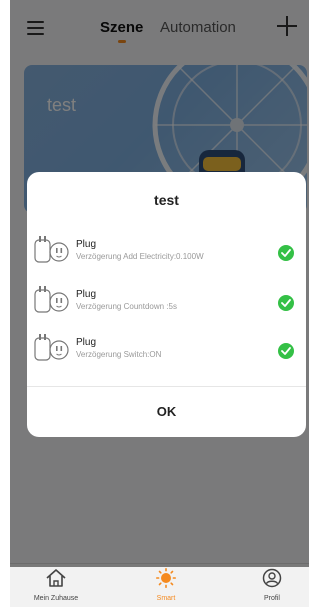 The width and height of the screenshot is (320, 607). Describe the element at coordinates (56, 578) in the screenshot. I see `home-icon` at that location.